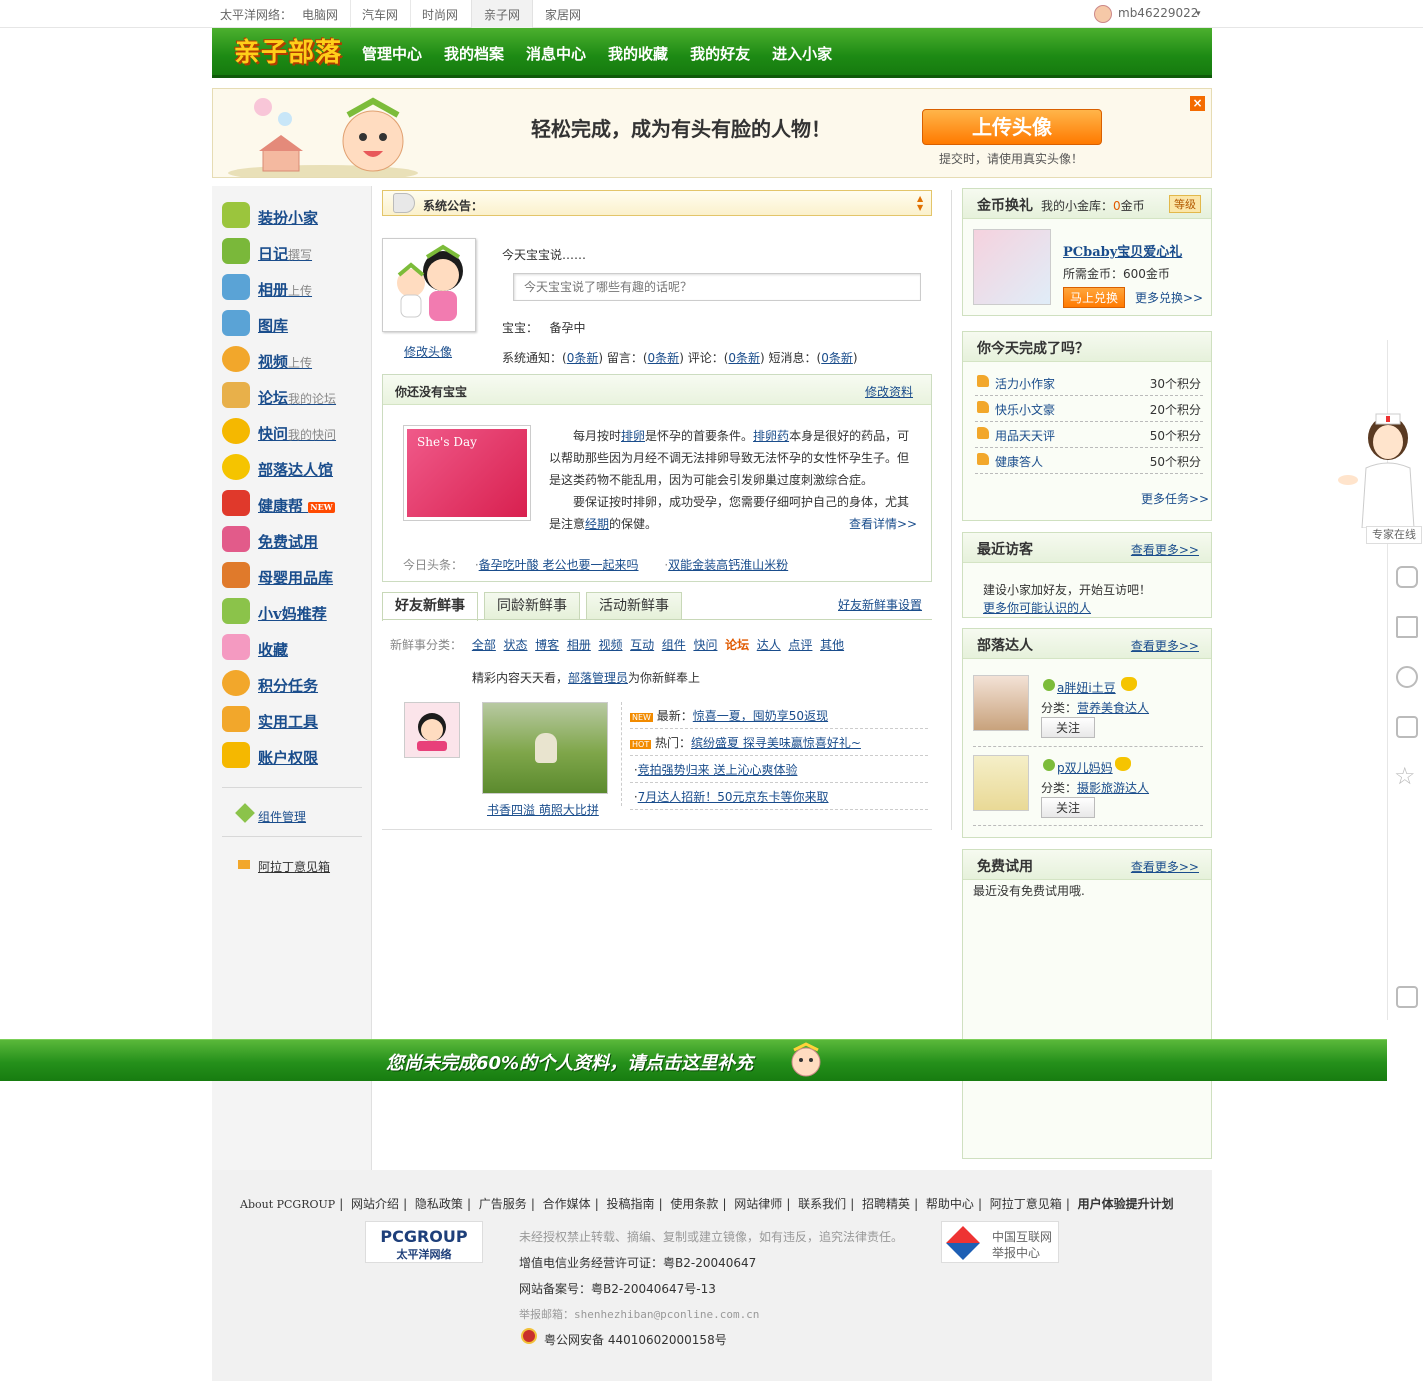 The image size is (1423, 1381). Describe the element at coordinates (556, 53) in the screenshot. I see `nav-message-center: 消息中心` at that location.